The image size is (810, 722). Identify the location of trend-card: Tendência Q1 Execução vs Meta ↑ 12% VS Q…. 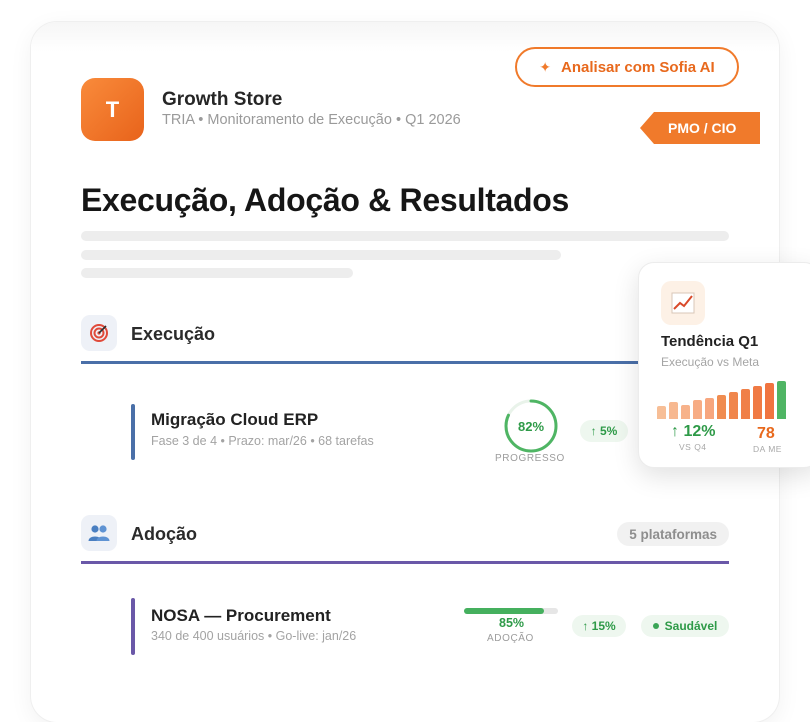
(724, 365).